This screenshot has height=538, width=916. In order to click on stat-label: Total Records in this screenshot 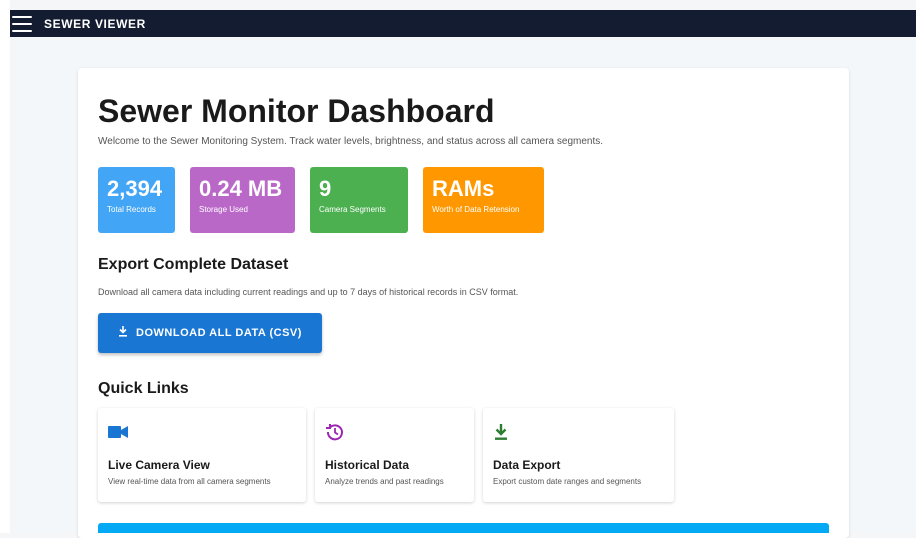, I will do `click(131, 209)`.